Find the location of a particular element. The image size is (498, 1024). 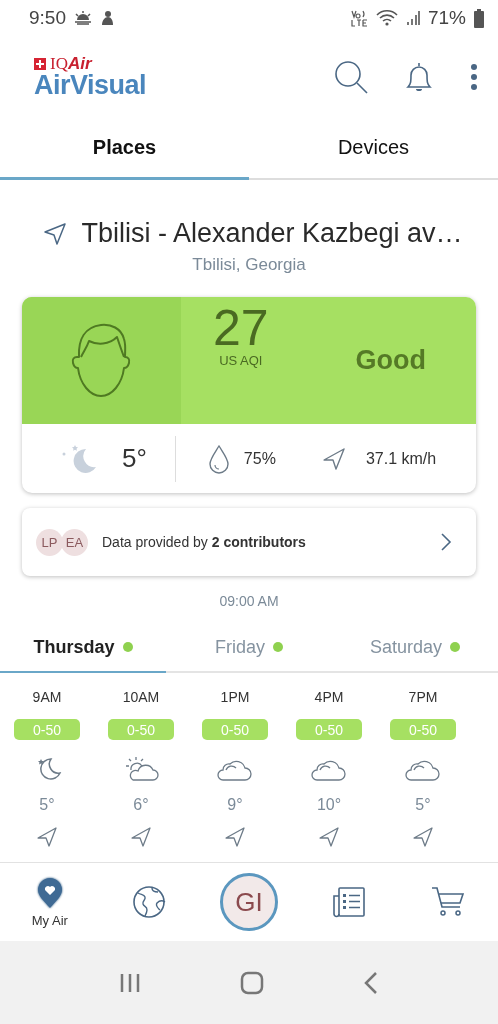

signal-icon is located at coordinates (412, 18).